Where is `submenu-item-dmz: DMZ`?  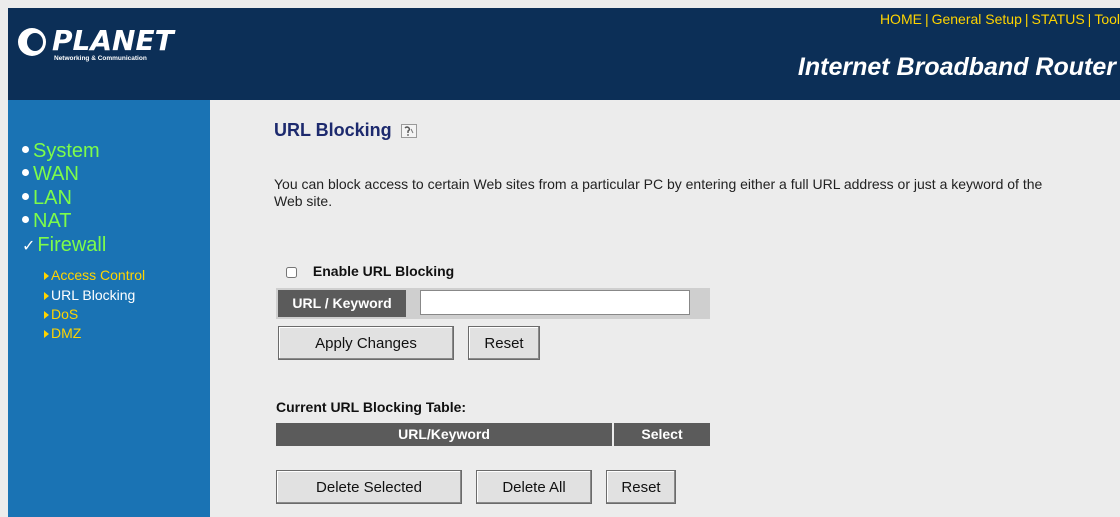 submenu-item-dmz: DMZ is located at coordinates (62, 333).